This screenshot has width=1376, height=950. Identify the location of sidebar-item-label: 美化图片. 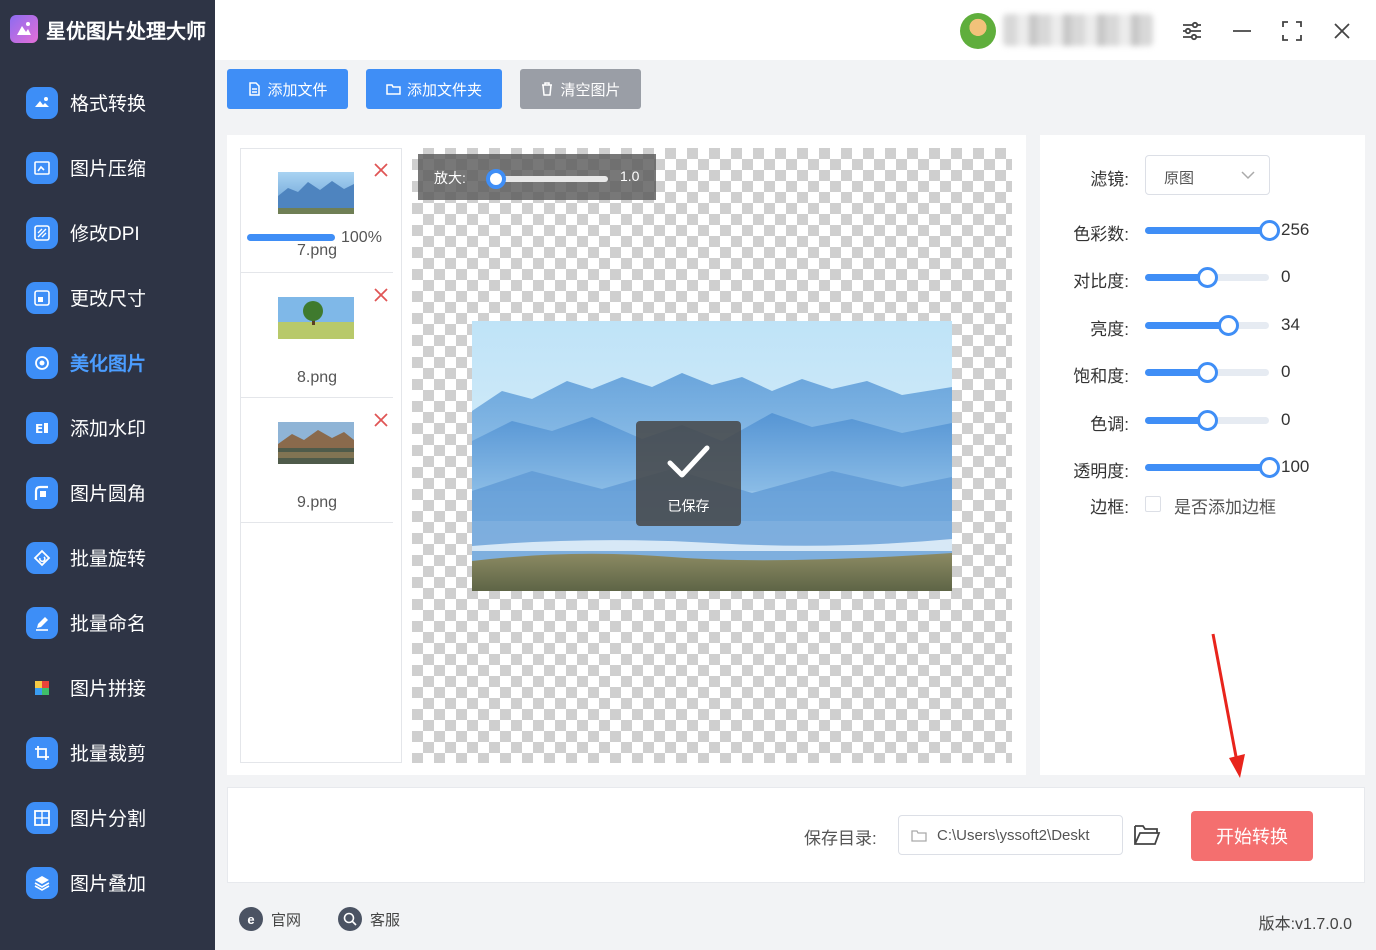
(108, 364).